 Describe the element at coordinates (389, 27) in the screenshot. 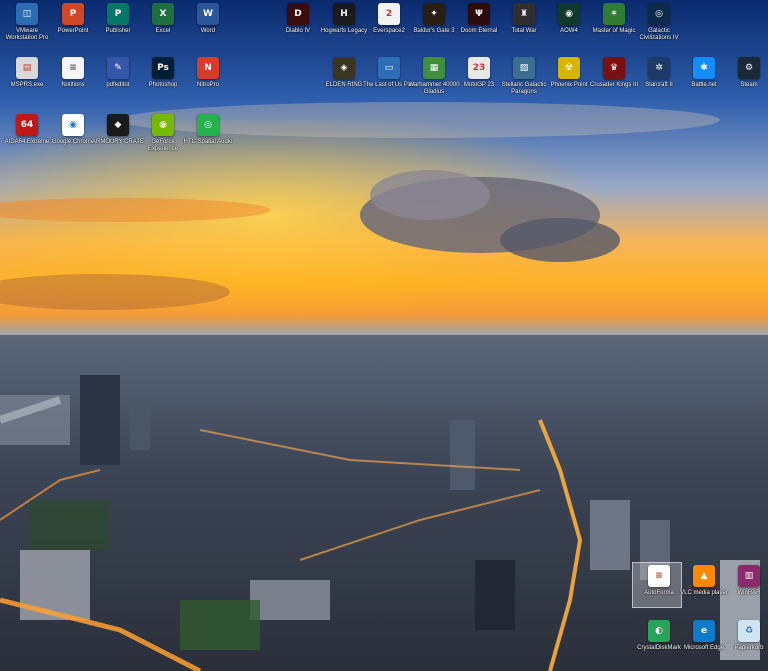

I see `desktop-icon-everspace: 2 Everspace2` at that location.